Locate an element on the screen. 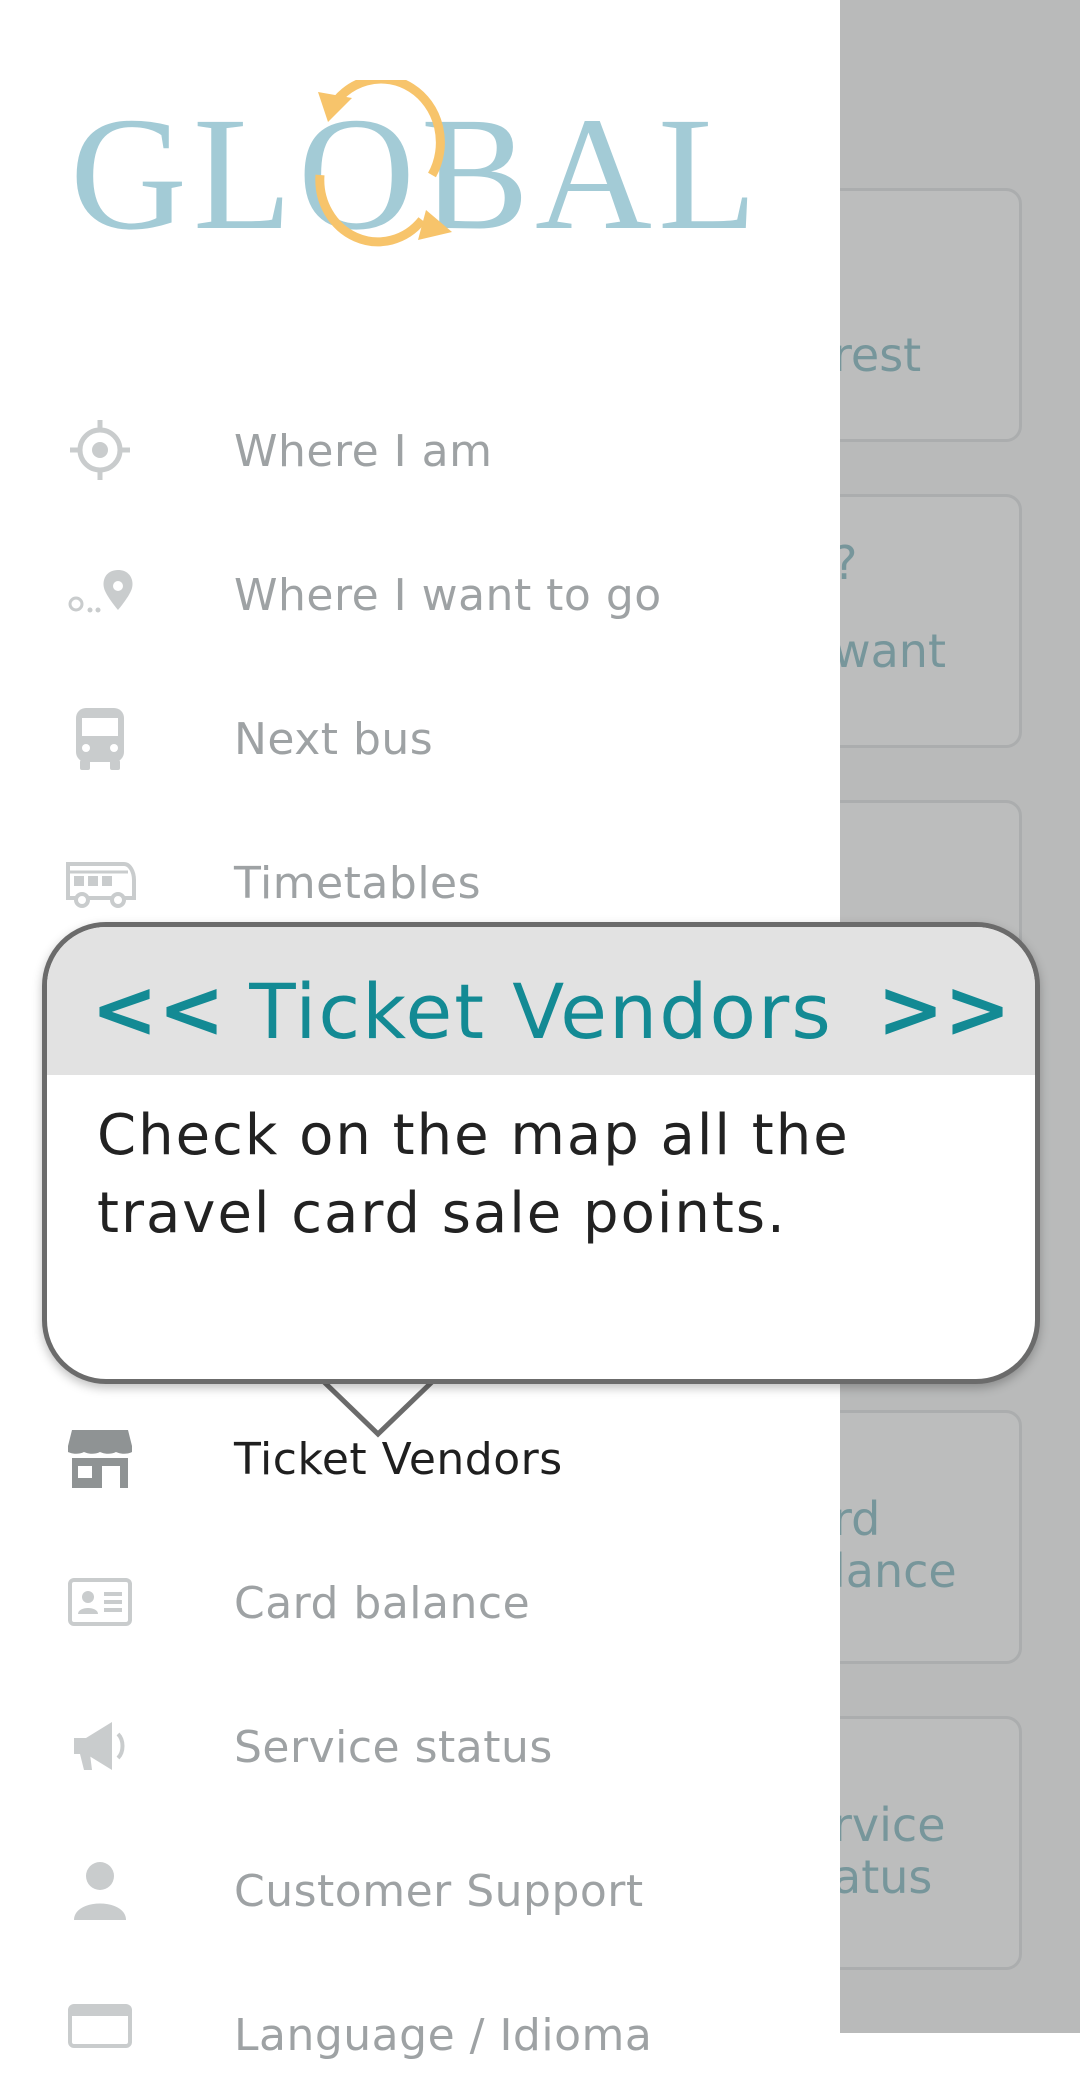 Image resolution: width=1080 pixels, height=2084 pixels. tooltip-pointer is located at coordinates (378, 1407).